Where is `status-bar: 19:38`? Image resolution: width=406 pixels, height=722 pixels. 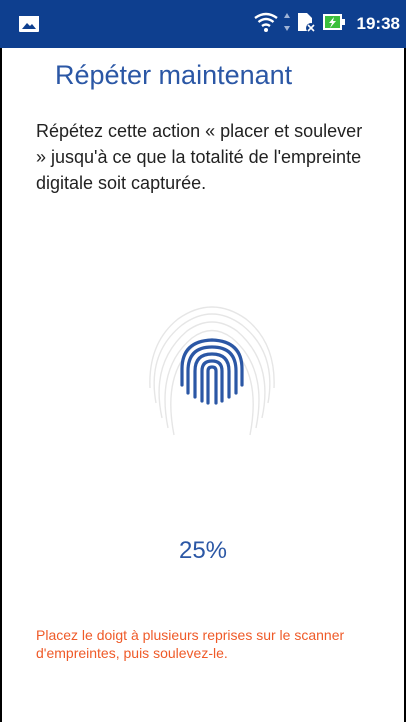 status-bar: 19:38 is located at coordinates (203, 24).